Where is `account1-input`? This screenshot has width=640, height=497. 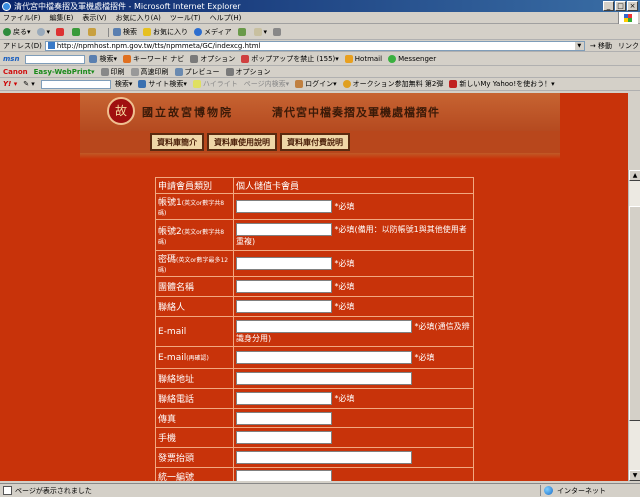 account1-input is located at coordinates (284, 206).